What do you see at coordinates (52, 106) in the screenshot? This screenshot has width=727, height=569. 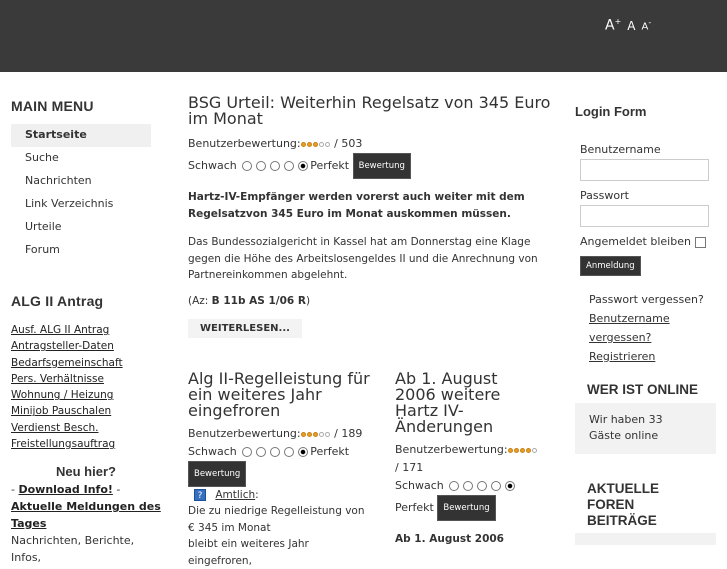 I see `main-menu-title: MAIN MENU` at bounding box center [52, 106].